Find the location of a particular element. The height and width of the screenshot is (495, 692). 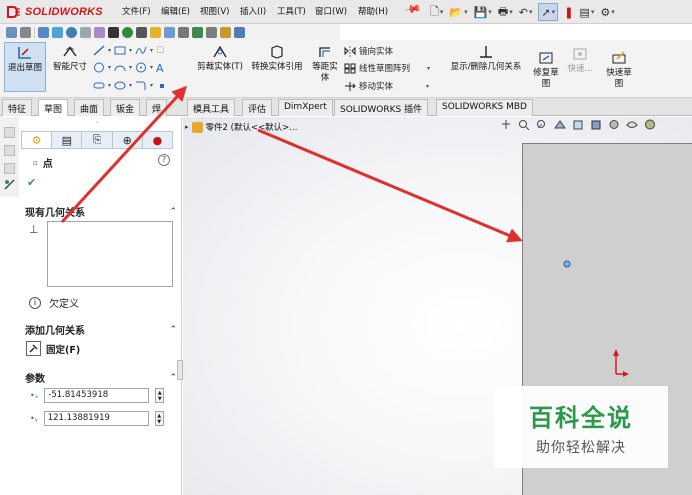

watermark-main: 百科全说 is located at coordinates (581, 417).